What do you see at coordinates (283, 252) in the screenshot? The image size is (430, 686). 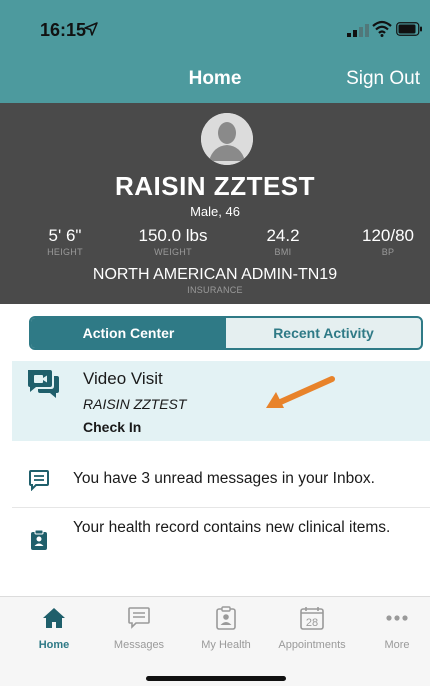 I see `stat-label: BMI` at bounding box center [283, 252].